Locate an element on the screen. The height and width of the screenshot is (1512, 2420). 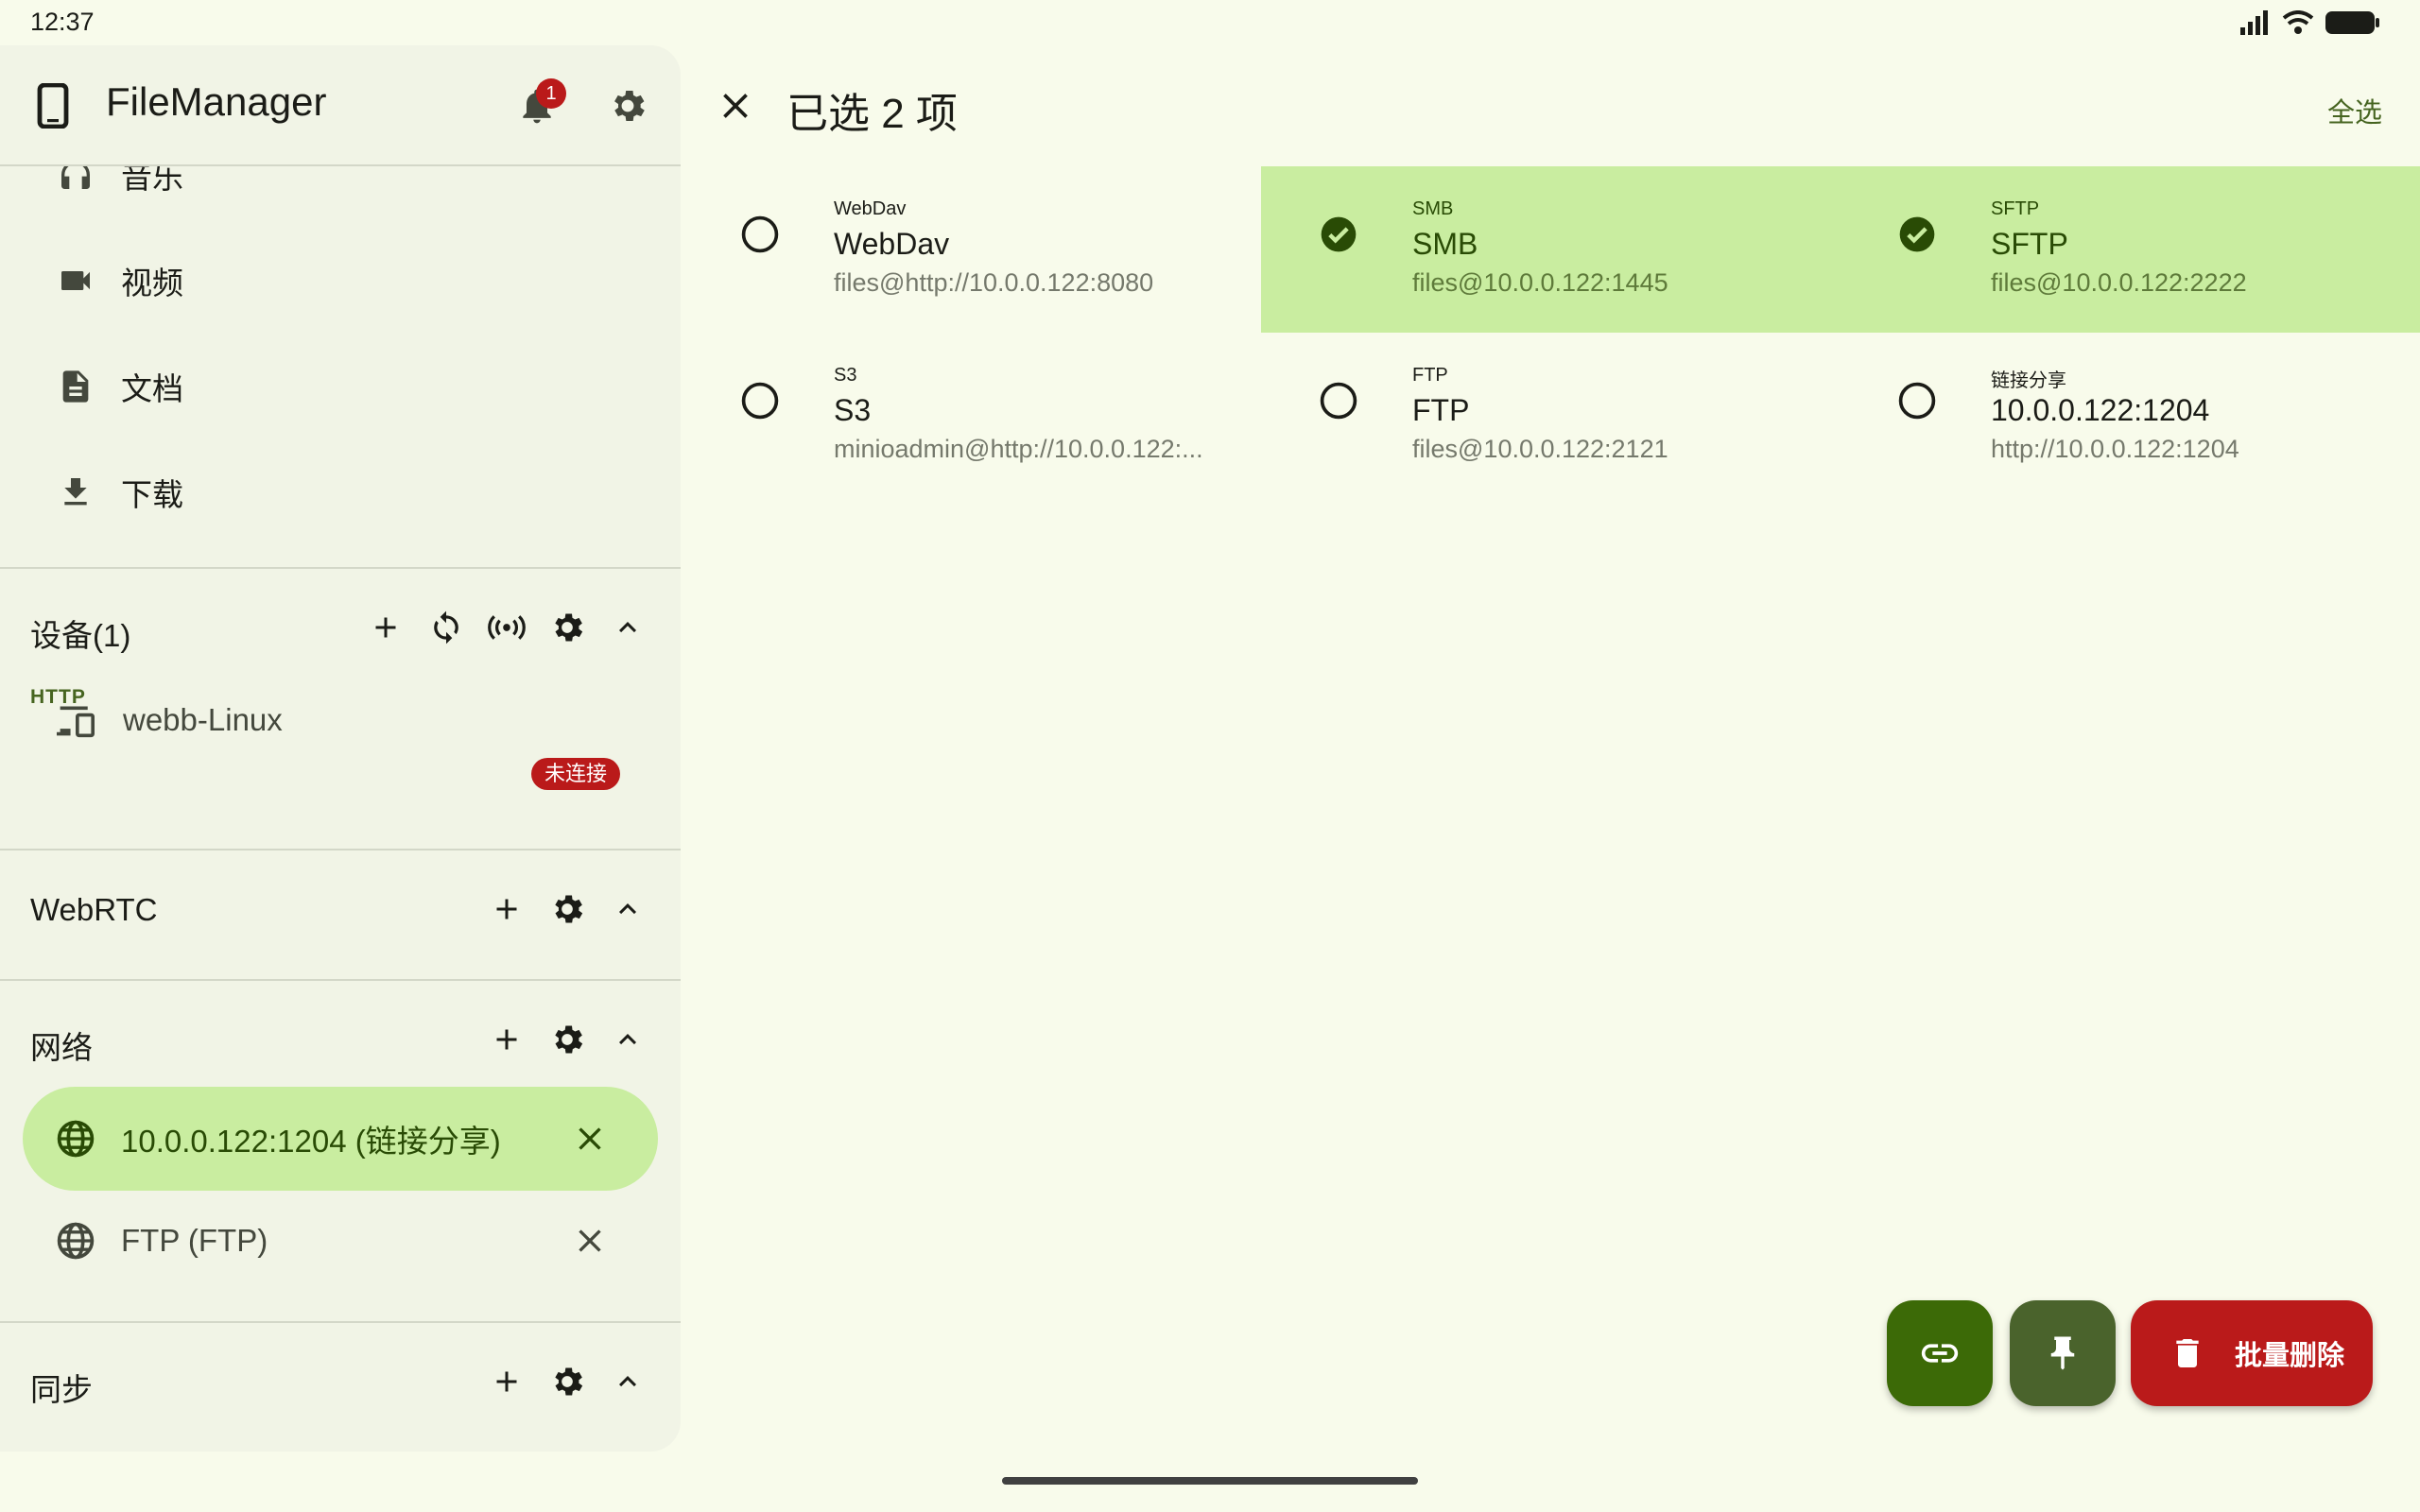
sync-icon is located at coordinates (446, 627).